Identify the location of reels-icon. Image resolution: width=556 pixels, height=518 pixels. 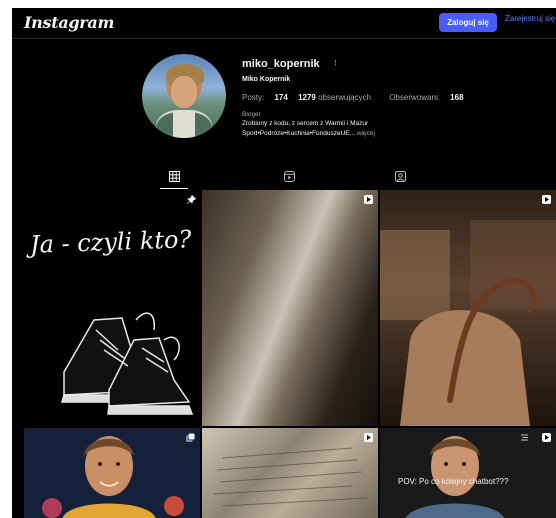
(289, 176).